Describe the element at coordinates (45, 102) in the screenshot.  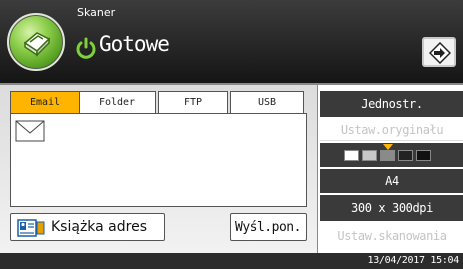
I see `tab-email: Email` at that location.